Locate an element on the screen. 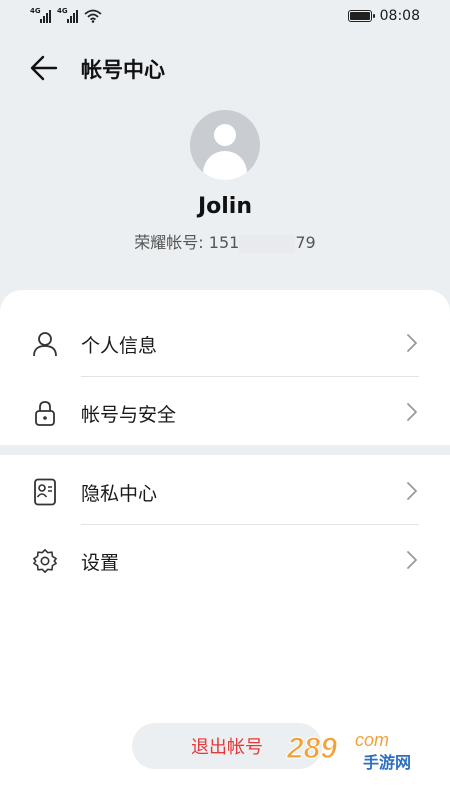 The width and height of the screenshot is (450, 800). menu-item-label: 个人信息 is located at coordinates (119, 346).